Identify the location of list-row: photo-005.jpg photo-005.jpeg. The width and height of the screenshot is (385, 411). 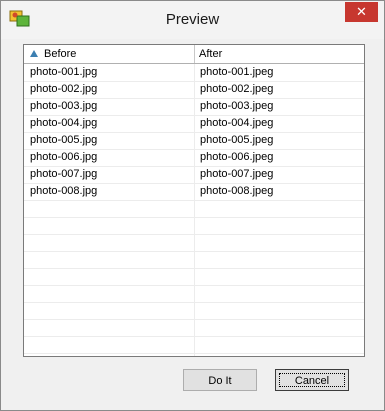
(194, 141).